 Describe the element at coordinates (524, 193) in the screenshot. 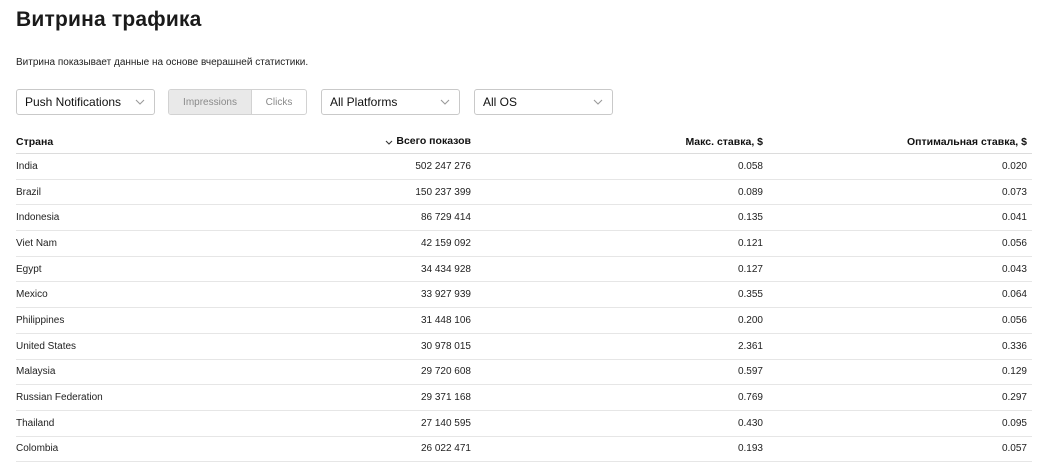

I see `table-row: Brazil 150 237 399 0.089 0.073` at that location.